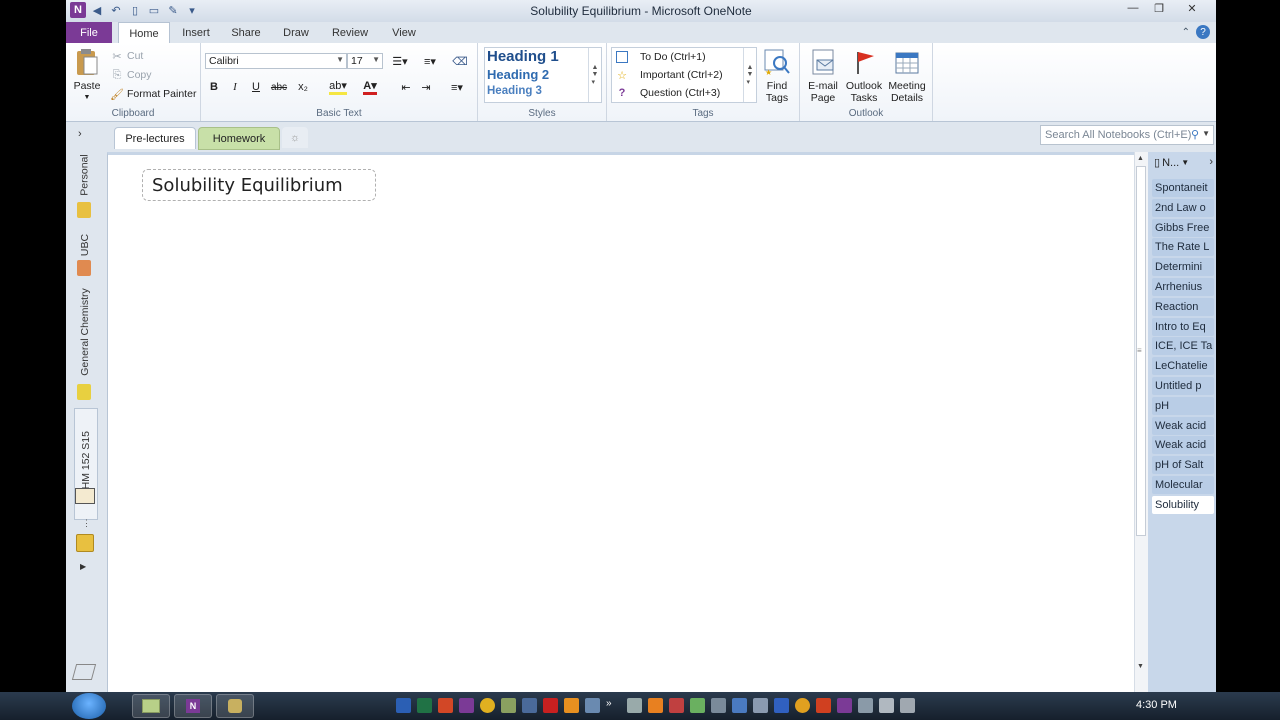 Image resolution: width=1280 pixels, height=720 pixels. Describe the element at coordinates (1159, 8) in the screenshot. I see `restore-icon: ❐` at that location.